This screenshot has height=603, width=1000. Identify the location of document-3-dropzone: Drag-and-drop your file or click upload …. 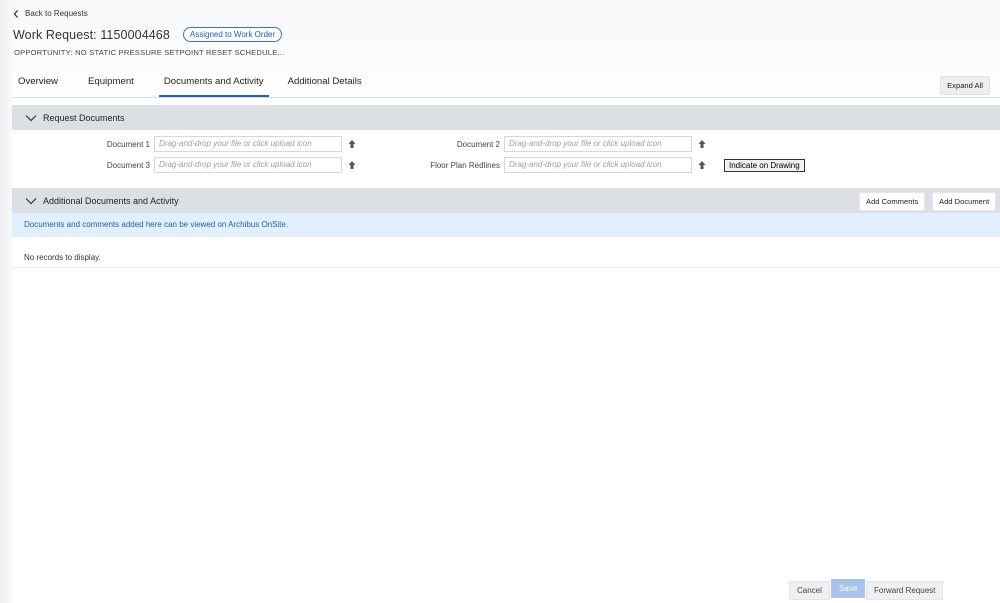
(248, 165).